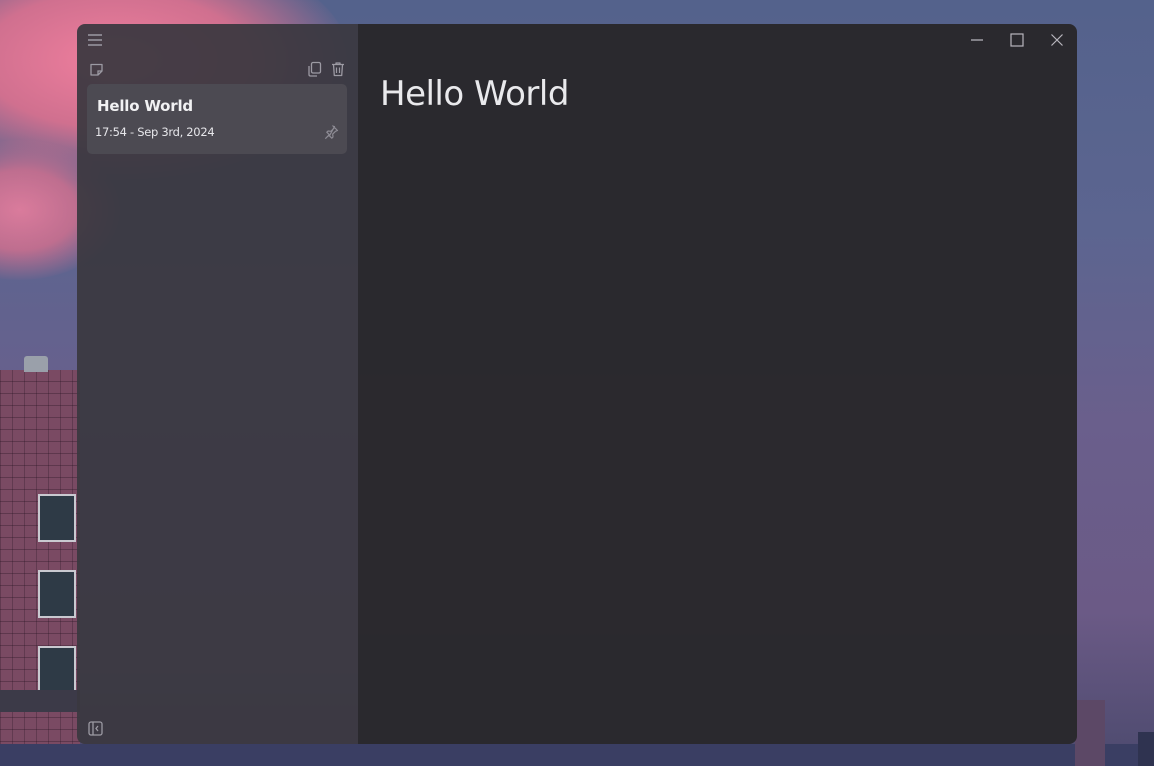 The image size is (1154, 766). Describe the element at coordinates (314, 69) in the screenshot. I see `duplicate-icon` at that location.